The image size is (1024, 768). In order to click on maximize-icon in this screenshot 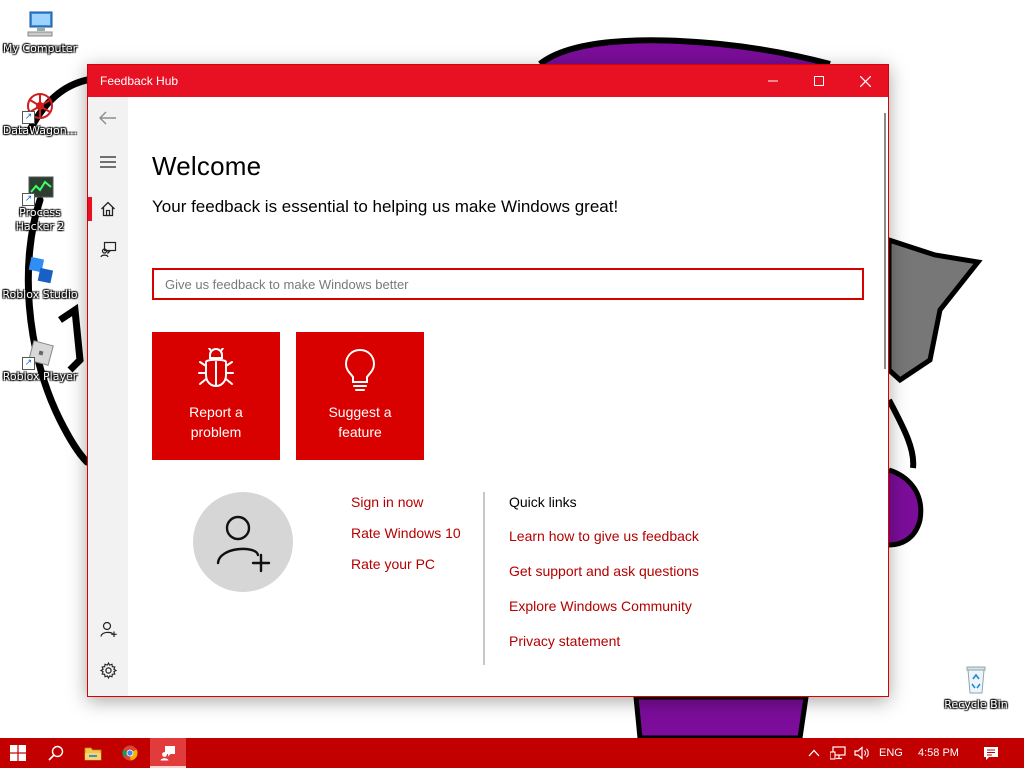, I will do `click(819, 81)`.